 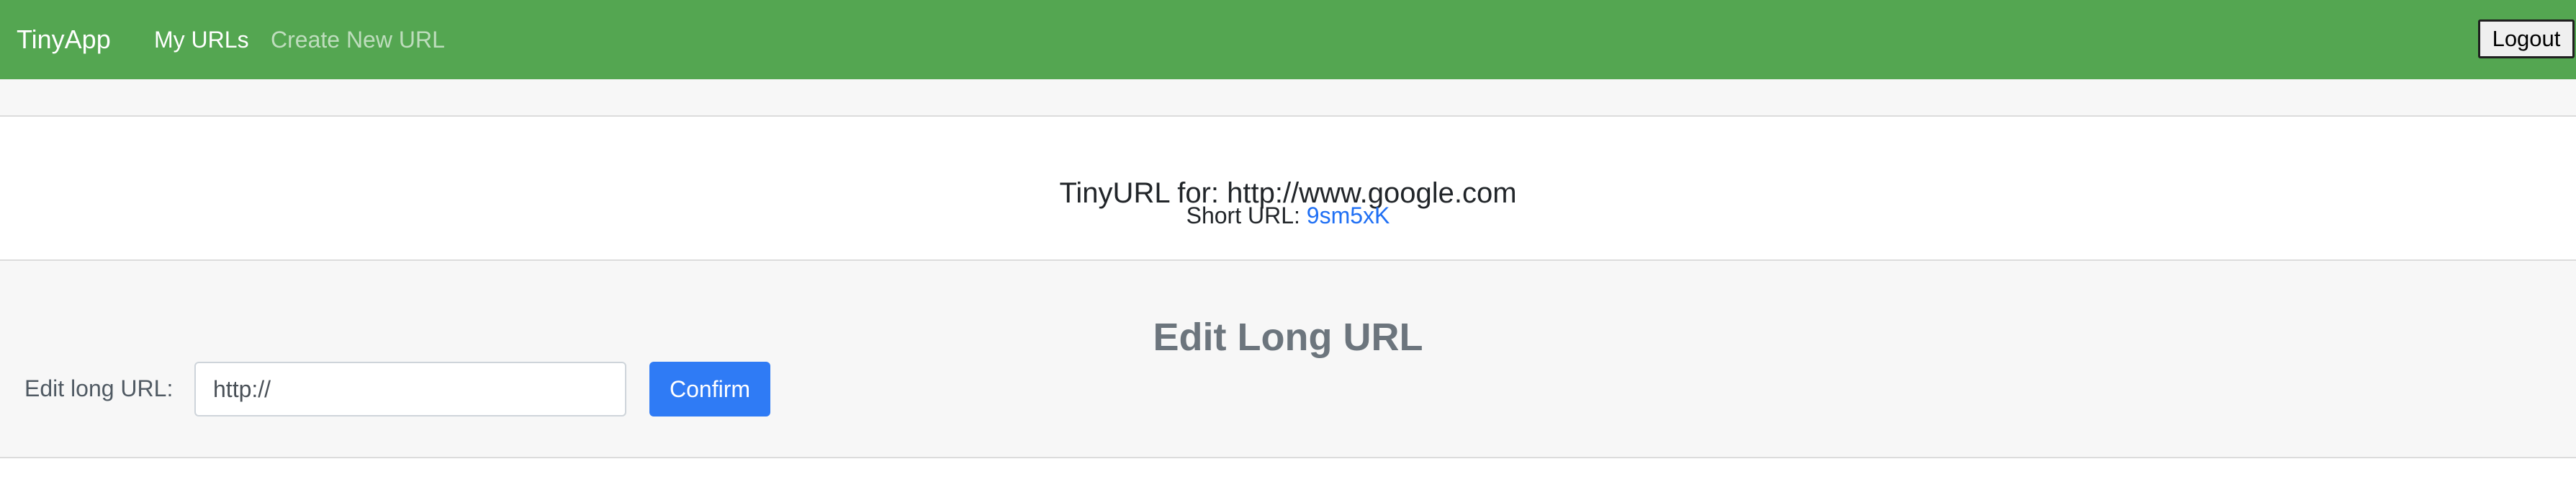 What do you see at coordinates (1288, 337) in the screenshot?
I see `edit-section-title: Edit Long URL` at bounding box center [1288, 337].